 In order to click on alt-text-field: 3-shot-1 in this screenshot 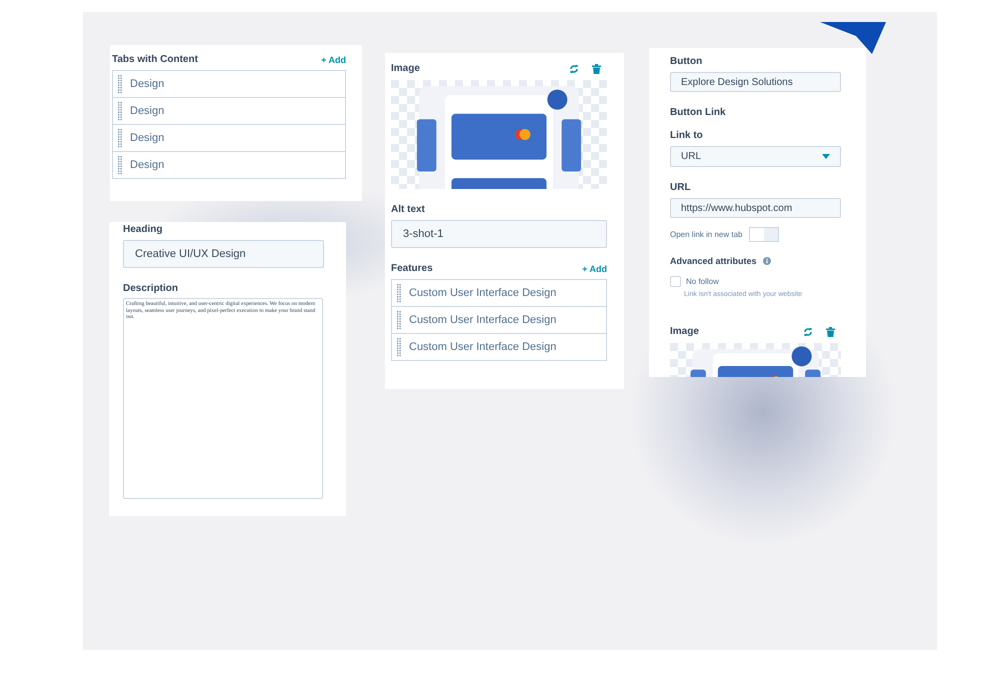, I will do `click(499, 234)`.